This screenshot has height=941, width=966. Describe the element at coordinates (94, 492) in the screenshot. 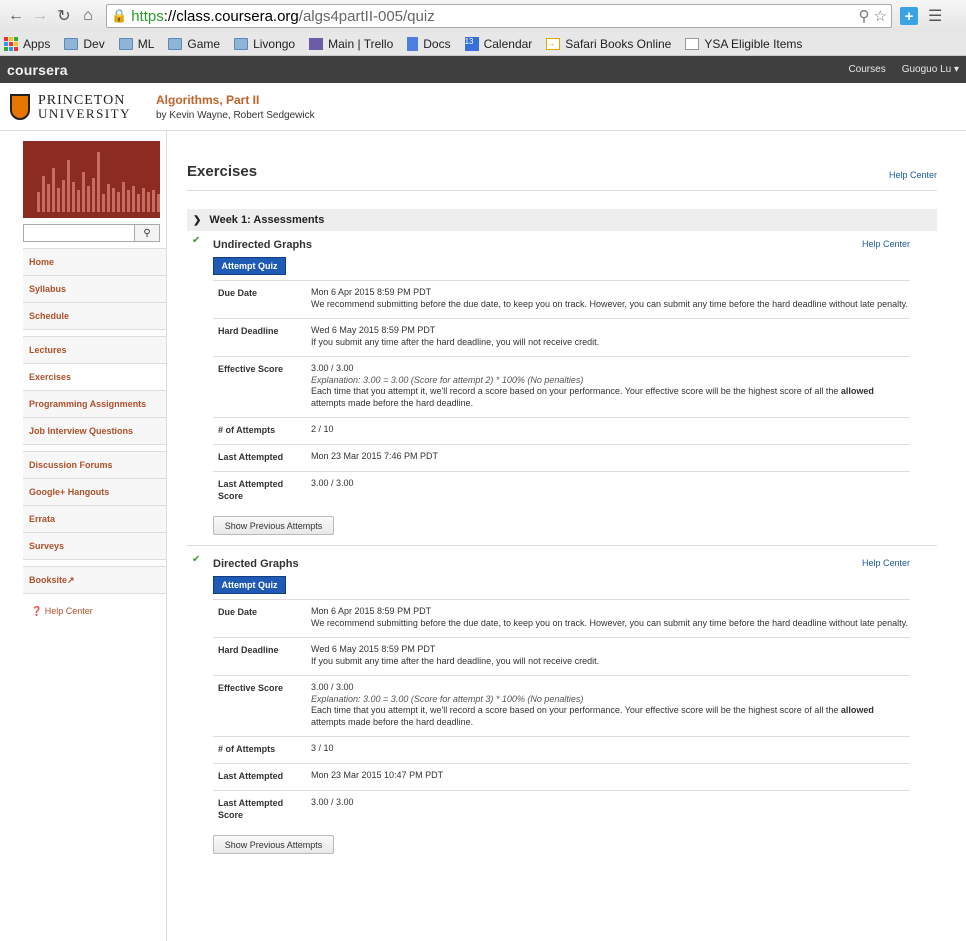

I see `sidebar-item-google-hangouts: Google+ Hangouts` at that location.